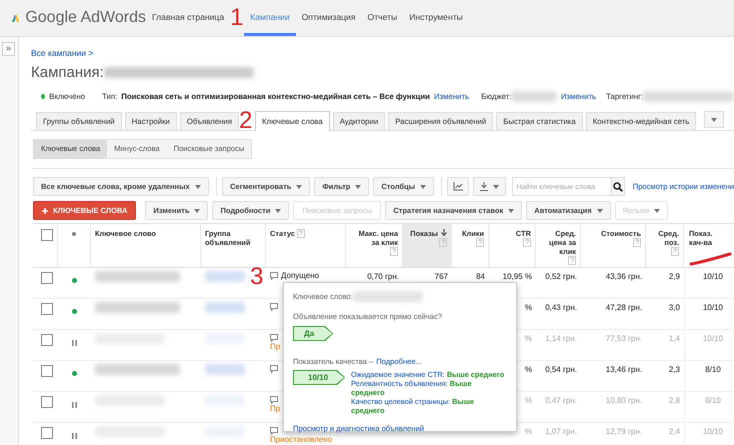 The height and width of the screenshot is (445, 734). I want to click on table-cell: 43,36 грн., so click(624, 276).